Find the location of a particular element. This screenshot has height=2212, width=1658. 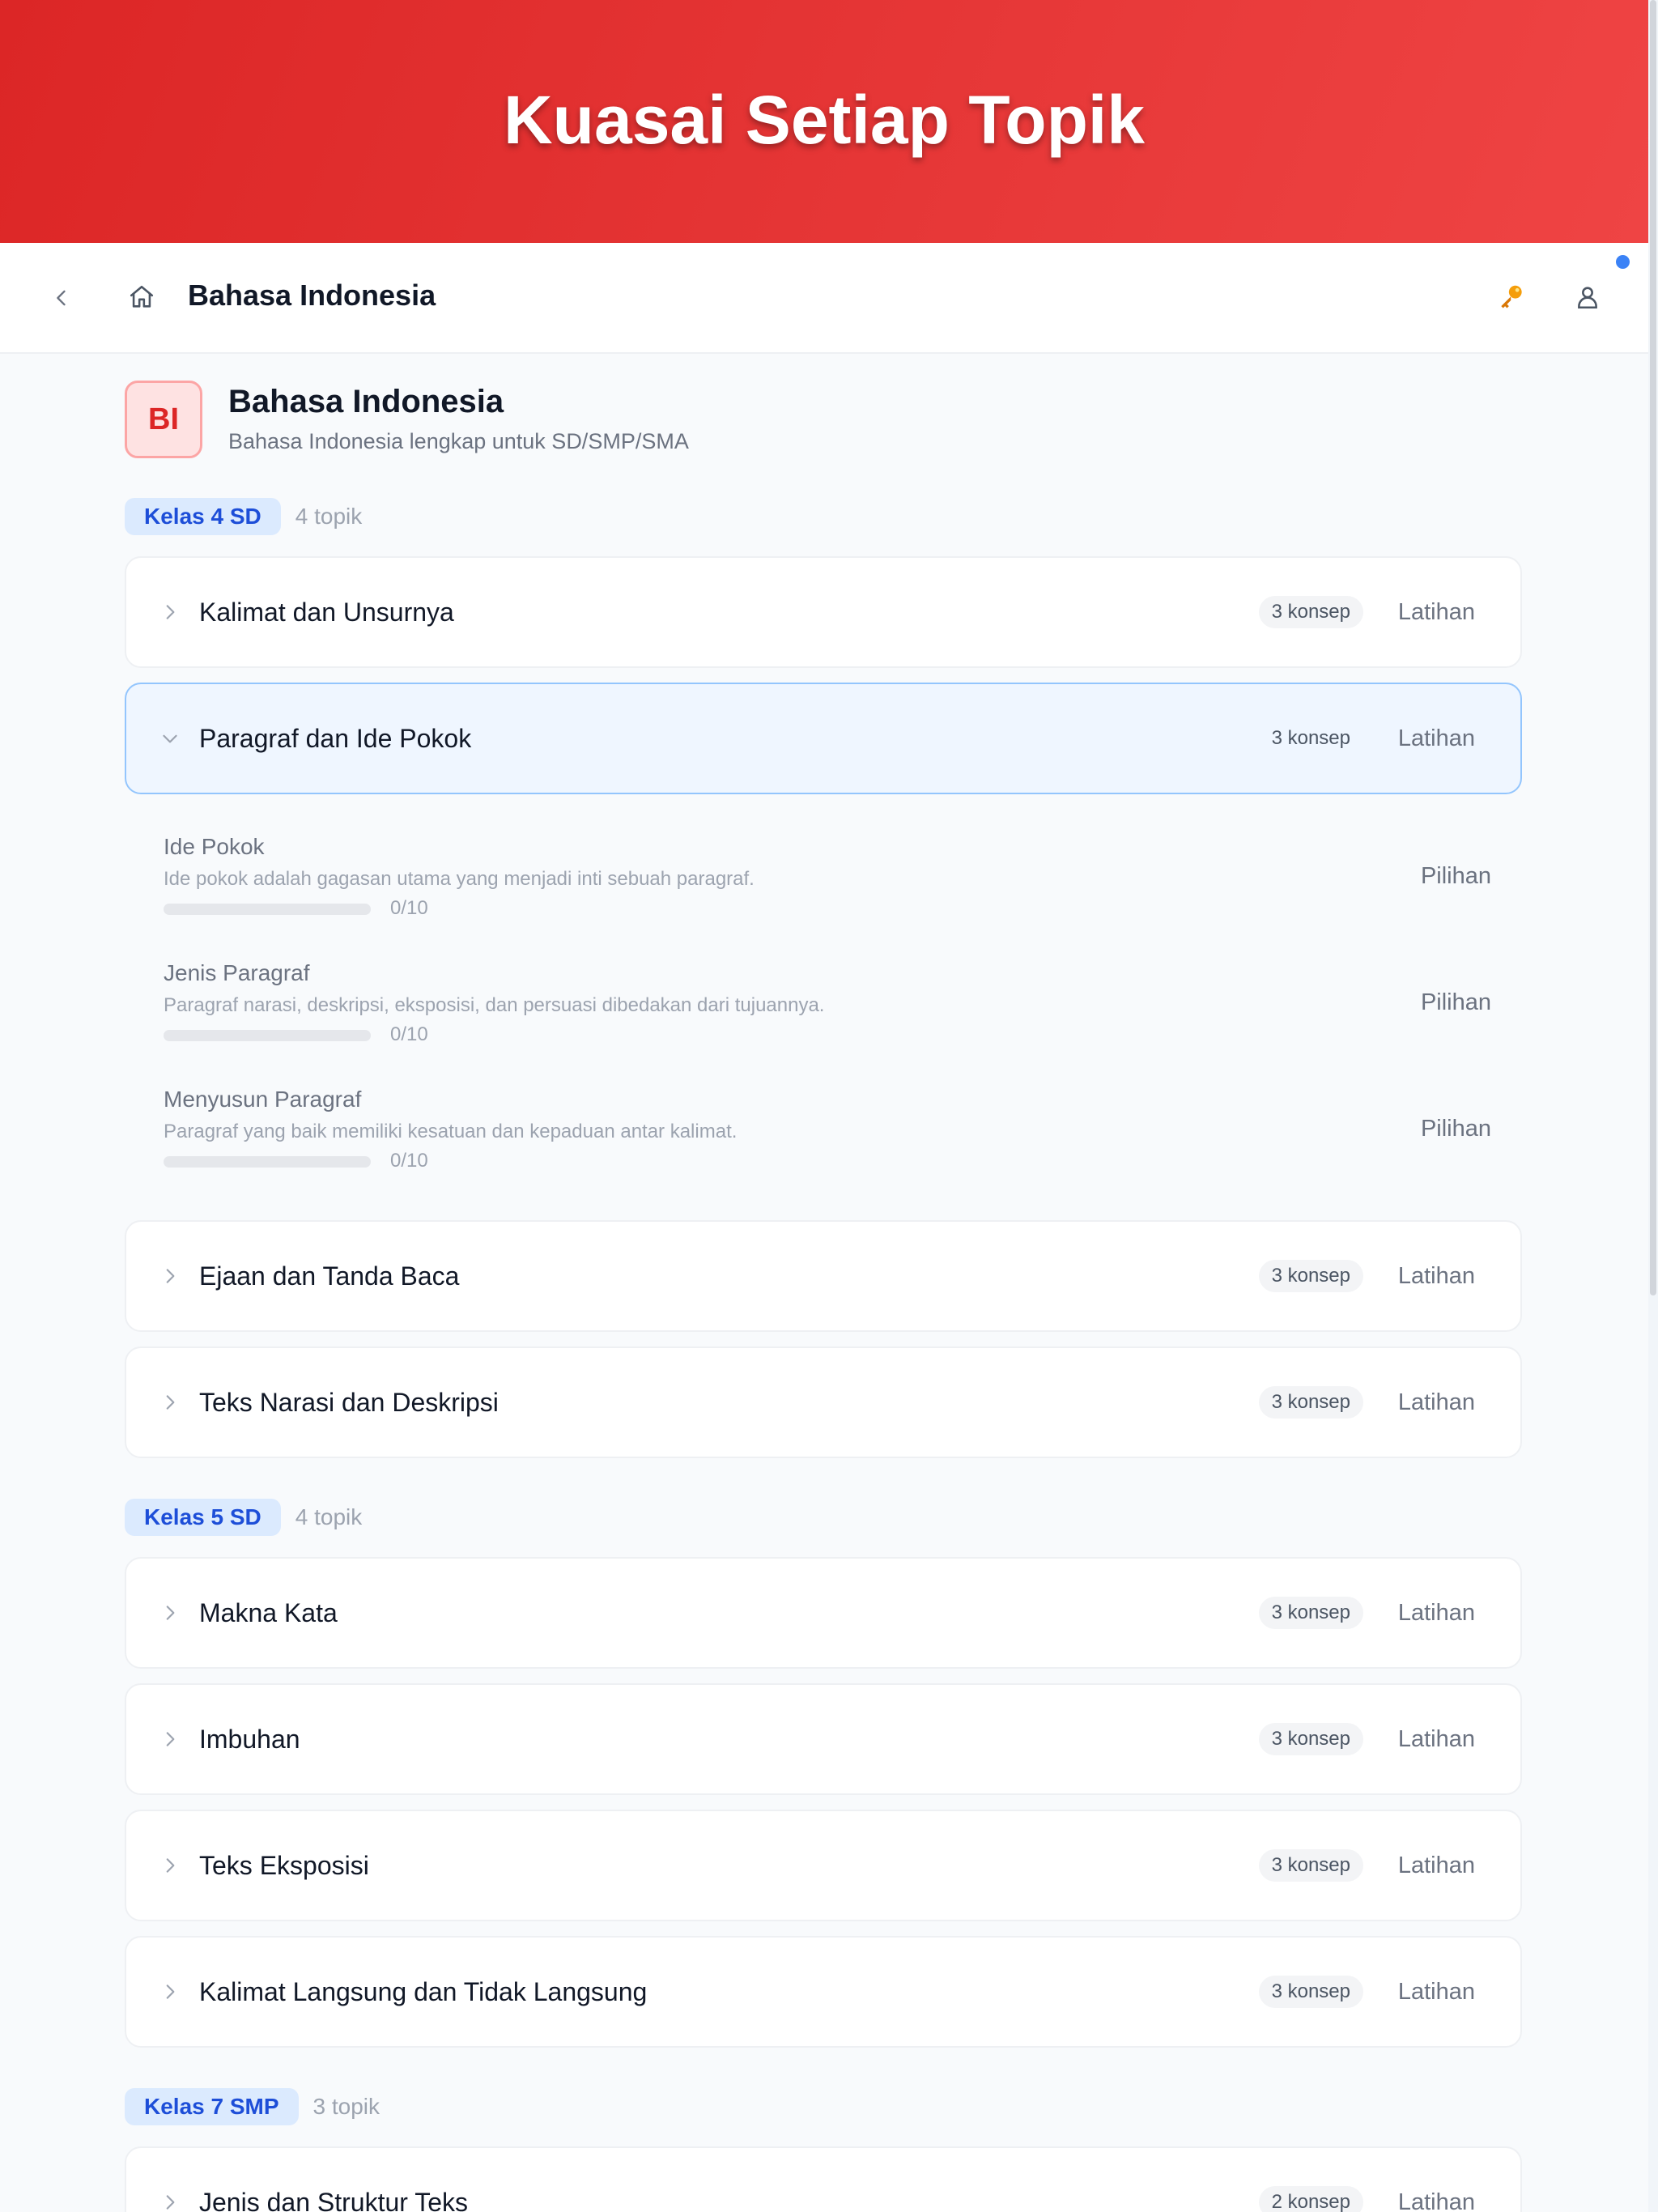

home-icon is located at coordinates (142, 297).